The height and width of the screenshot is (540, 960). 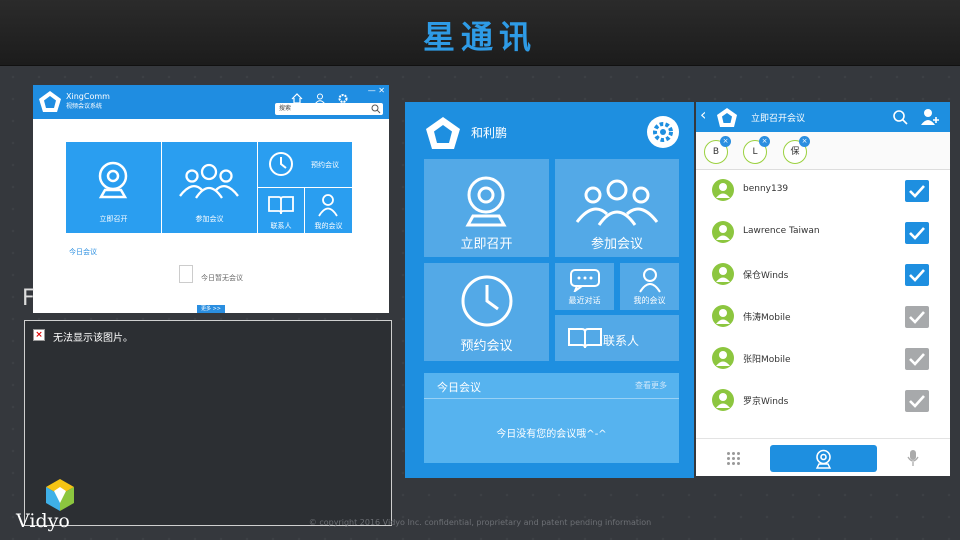 I want to click on contact-row: 保仓Winds, so click(x=823, y=275).